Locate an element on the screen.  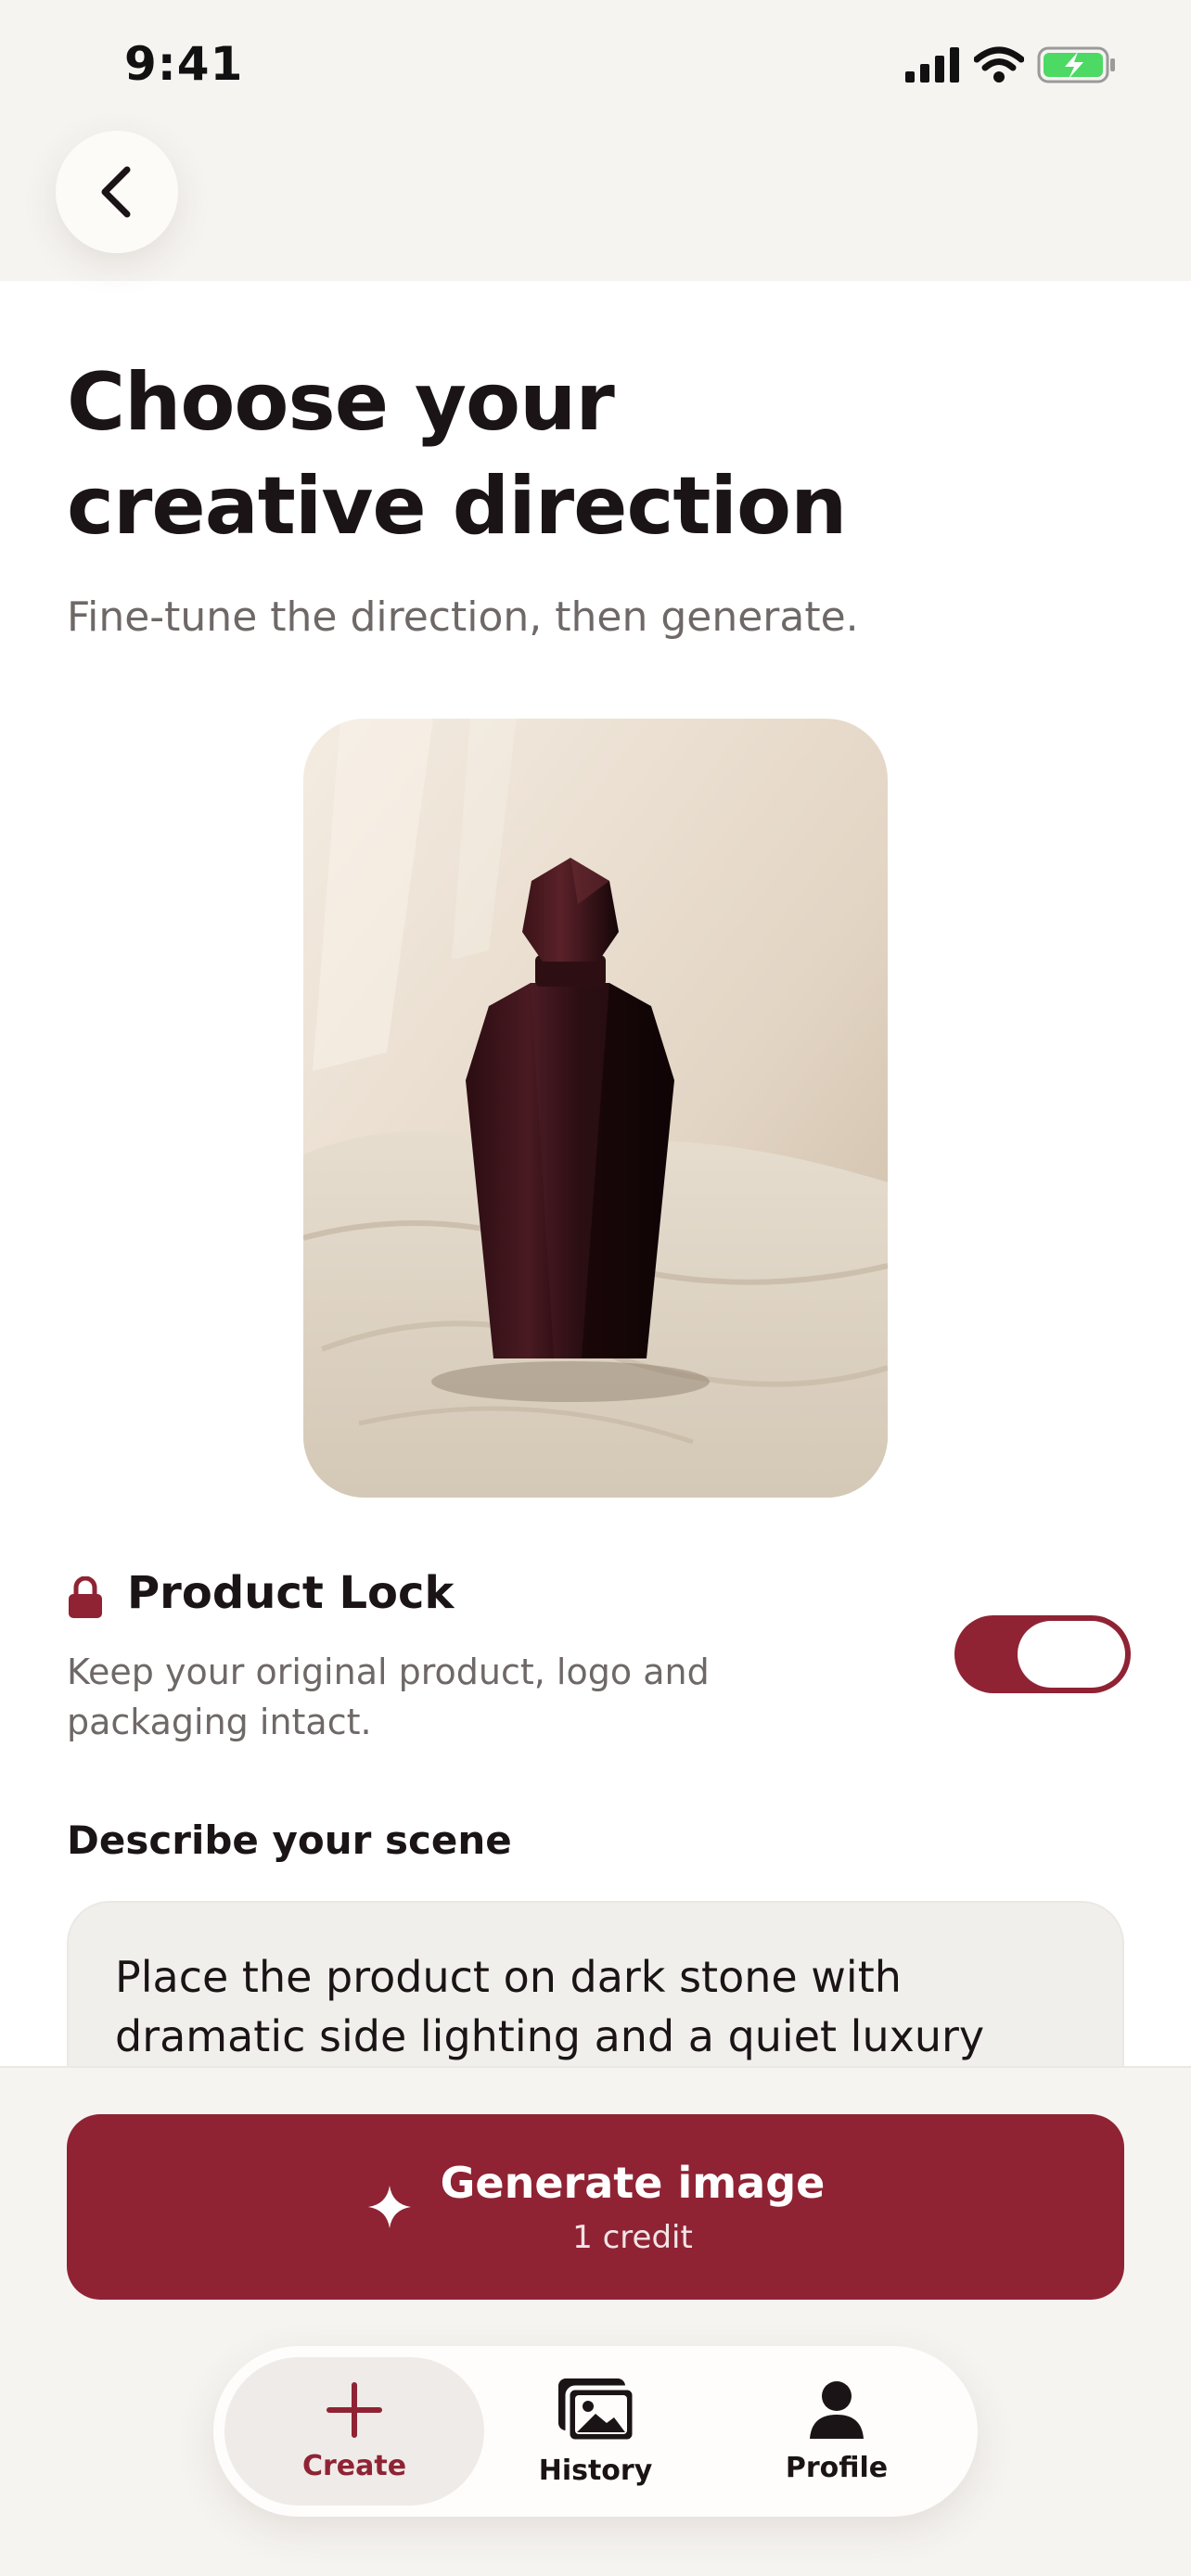
tab-profile: Profile is located at coordinates (837, 2432).